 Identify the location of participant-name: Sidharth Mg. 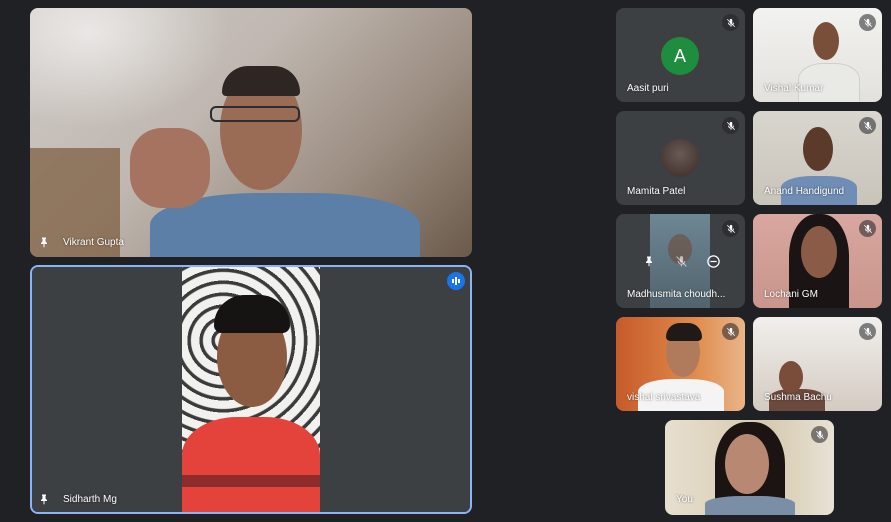
(90, 499).